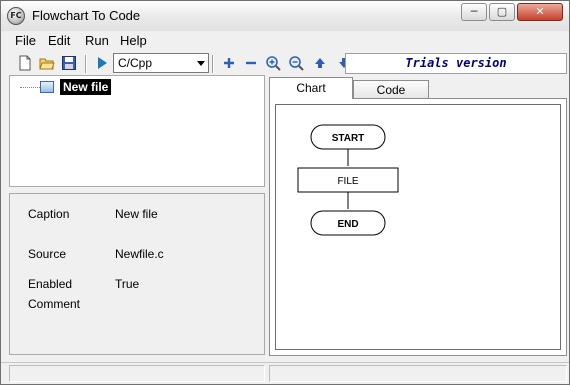  Describe the element at coordinates (50, 284) in the screenshot. I see `enabled-label: Enabled` at that location.